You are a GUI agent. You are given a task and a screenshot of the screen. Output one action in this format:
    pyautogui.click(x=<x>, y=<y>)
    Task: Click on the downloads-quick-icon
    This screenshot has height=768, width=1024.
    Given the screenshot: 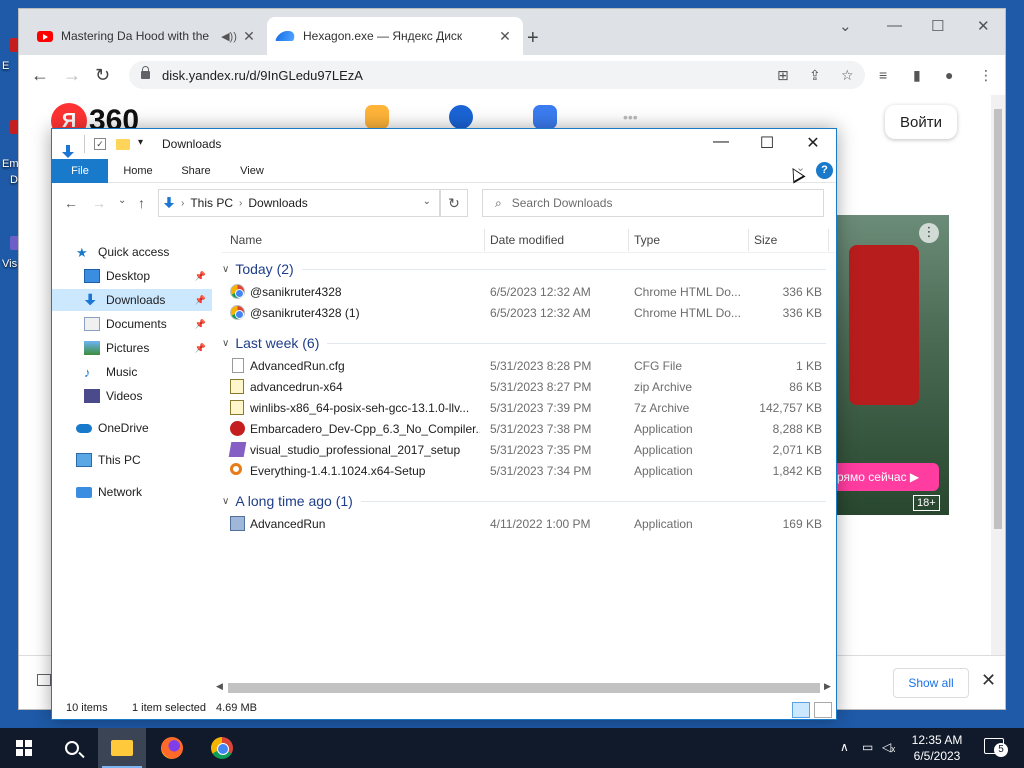 What is the action you would take?
    pyautogui.click(x=68, y=152)
    